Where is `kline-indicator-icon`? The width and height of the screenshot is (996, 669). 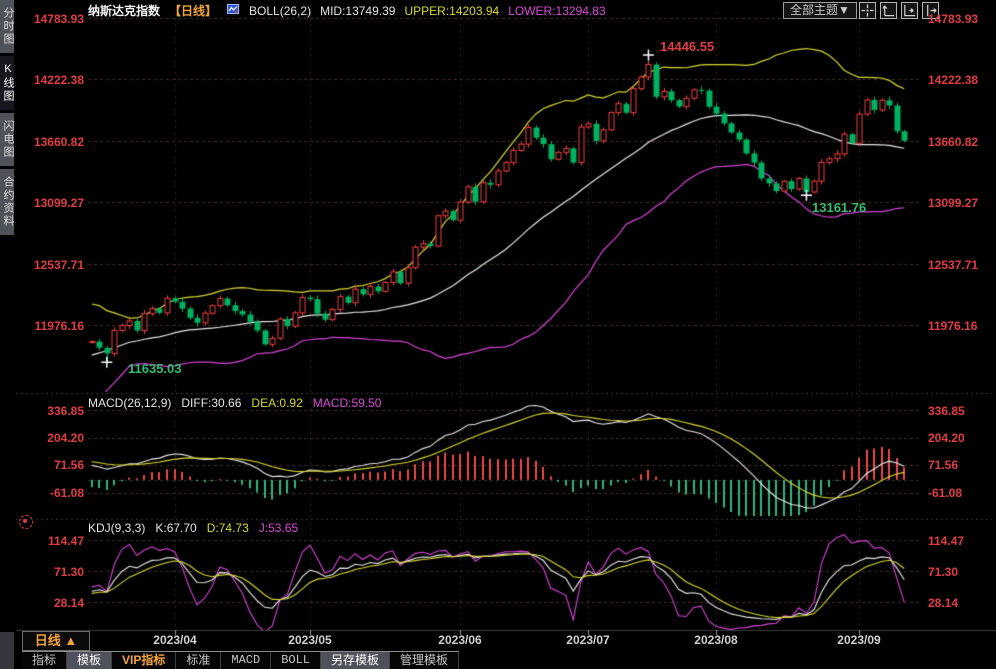
kline-indicator-icon is located at coordinates (233, 10).